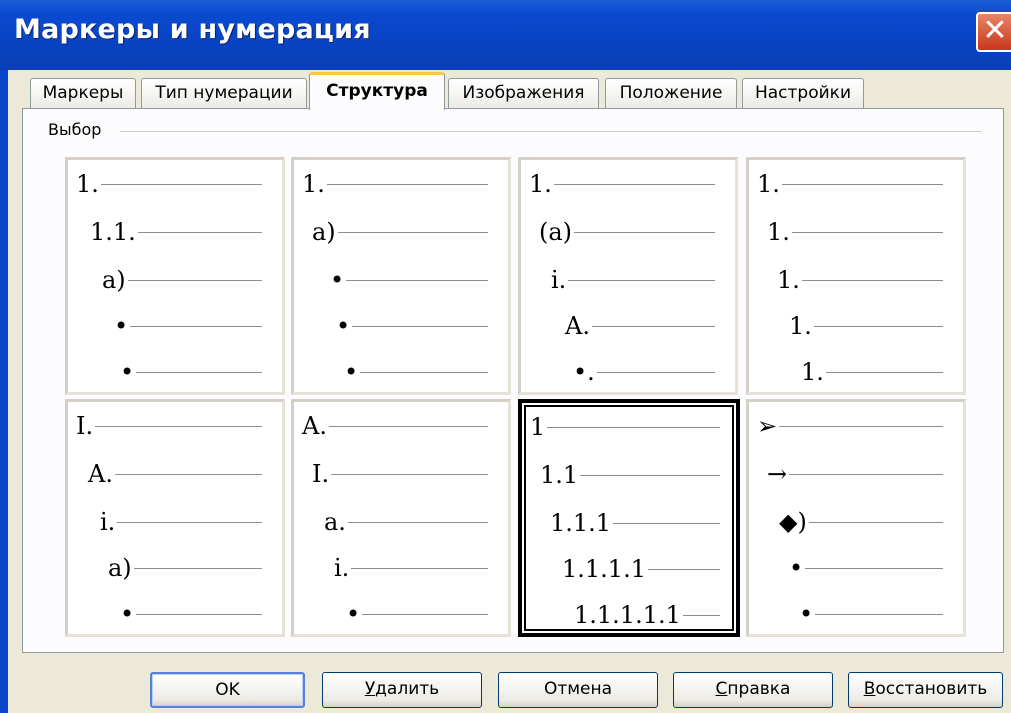 Image resolution: width=1011 pixels, height=713 pixels. I want to click on help-mnemonic: С, so click(721, 689).